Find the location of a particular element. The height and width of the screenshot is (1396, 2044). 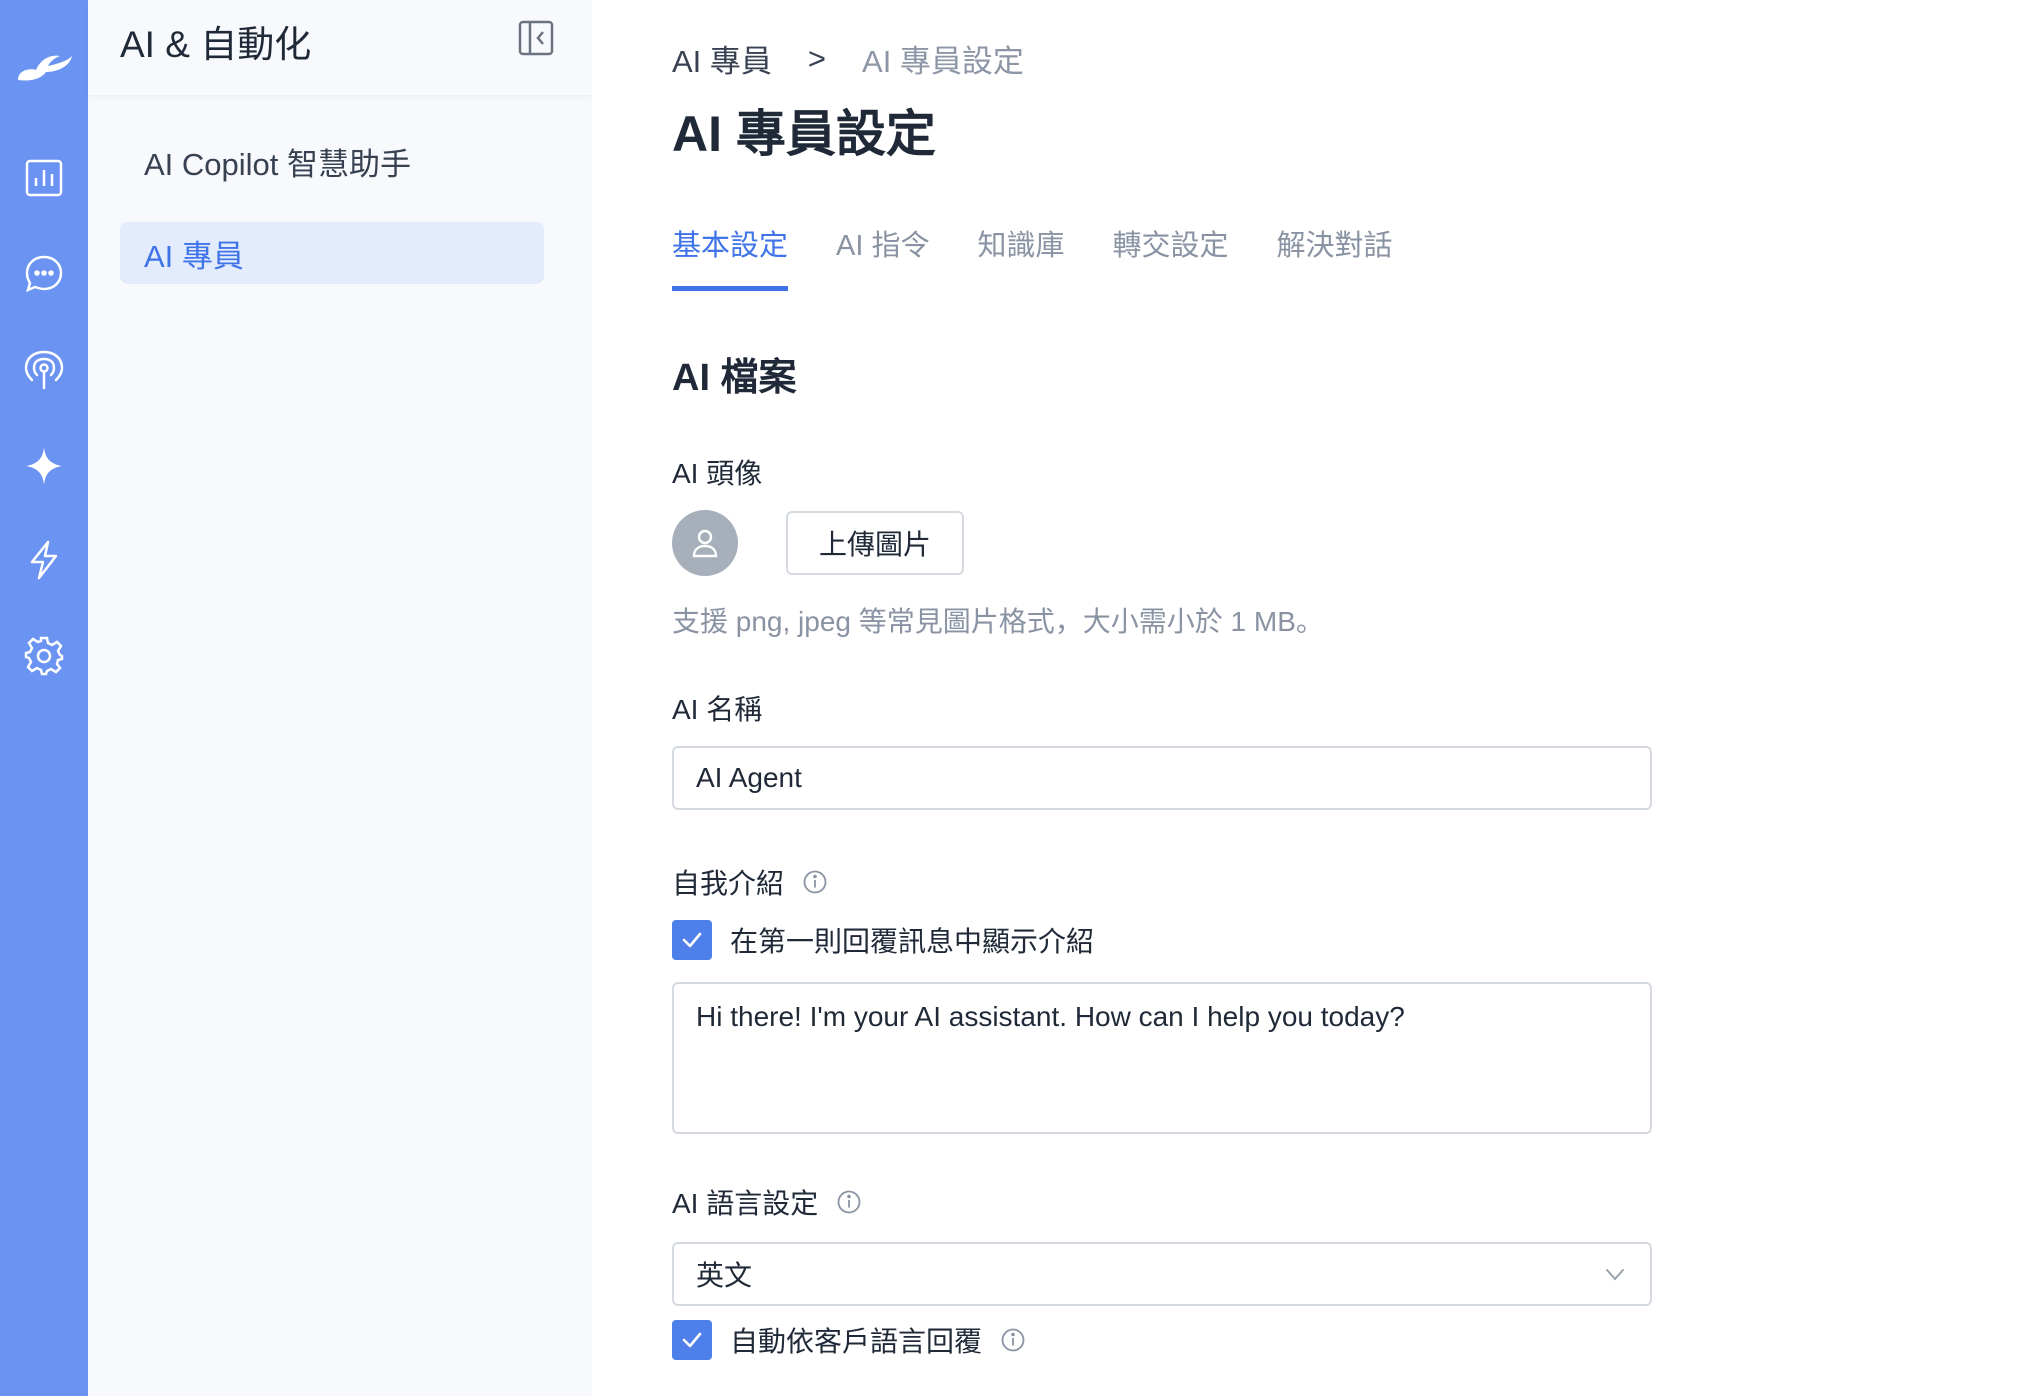

language-label: AI 語言設定 is located at coordinates (767, 1202).